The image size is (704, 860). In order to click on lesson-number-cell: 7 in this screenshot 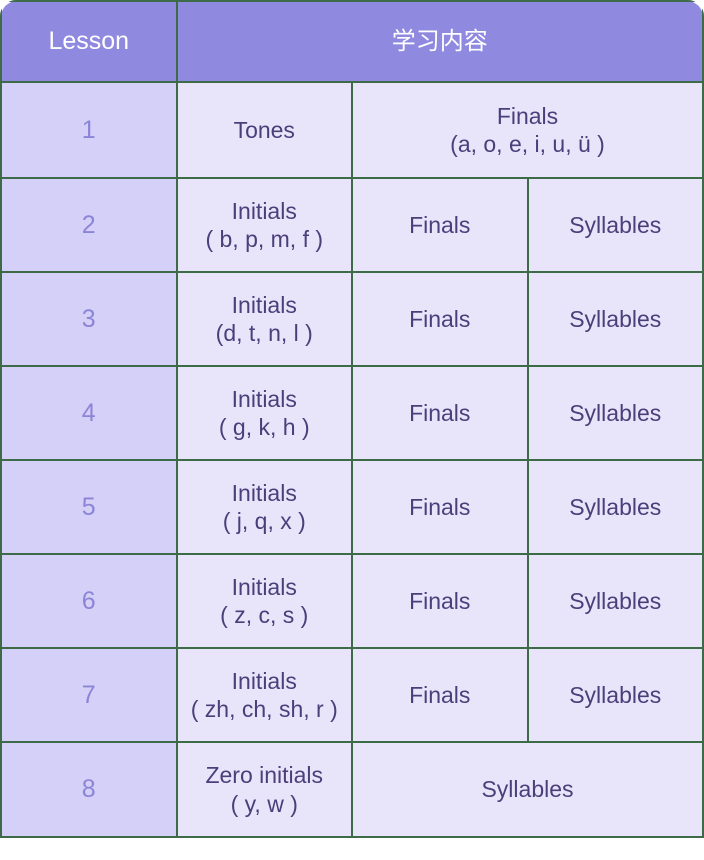, I will do `click(89, 695)`.